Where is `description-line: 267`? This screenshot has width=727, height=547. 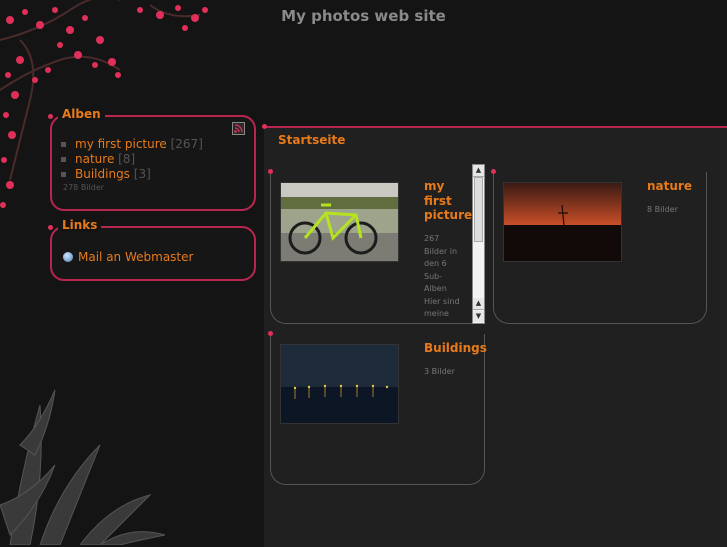 description-line: 267 is located at coordinates (432, 238).